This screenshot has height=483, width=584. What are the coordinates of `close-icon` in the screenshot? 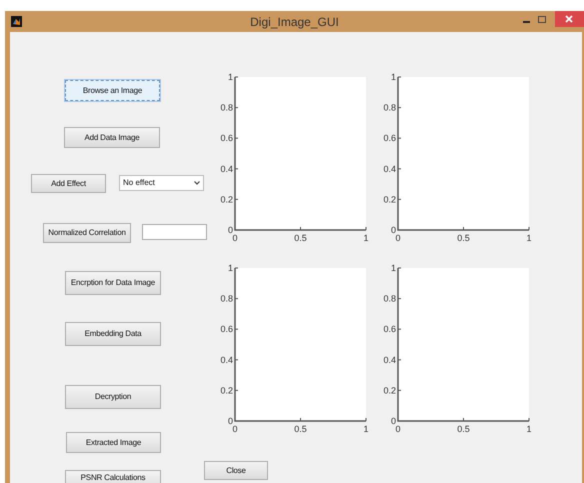 It's located at (569, 19).